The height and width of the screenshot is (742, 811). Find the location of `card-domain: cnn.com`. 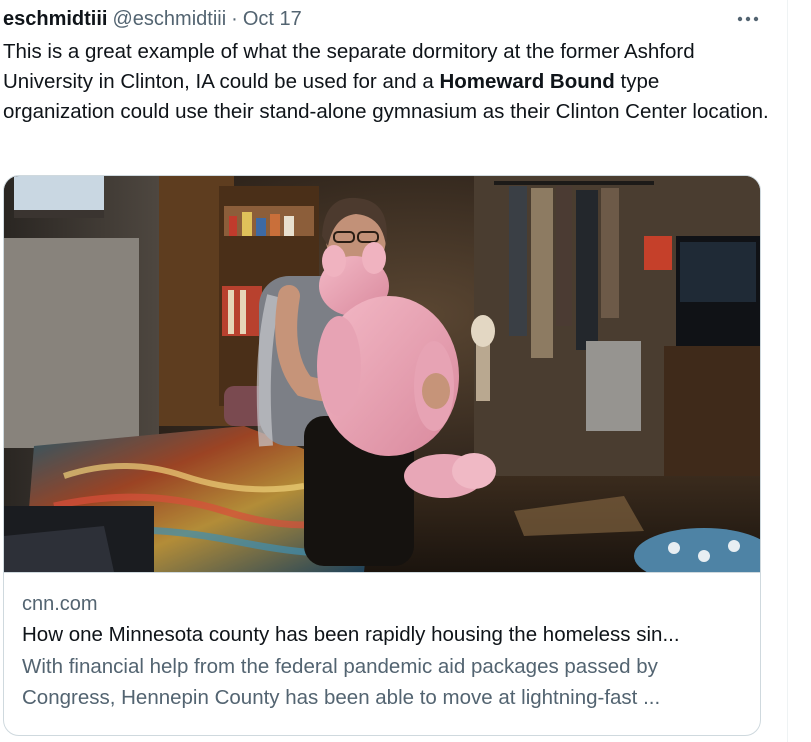

card-domain: cnn.com is located at coordinates (60, 604).